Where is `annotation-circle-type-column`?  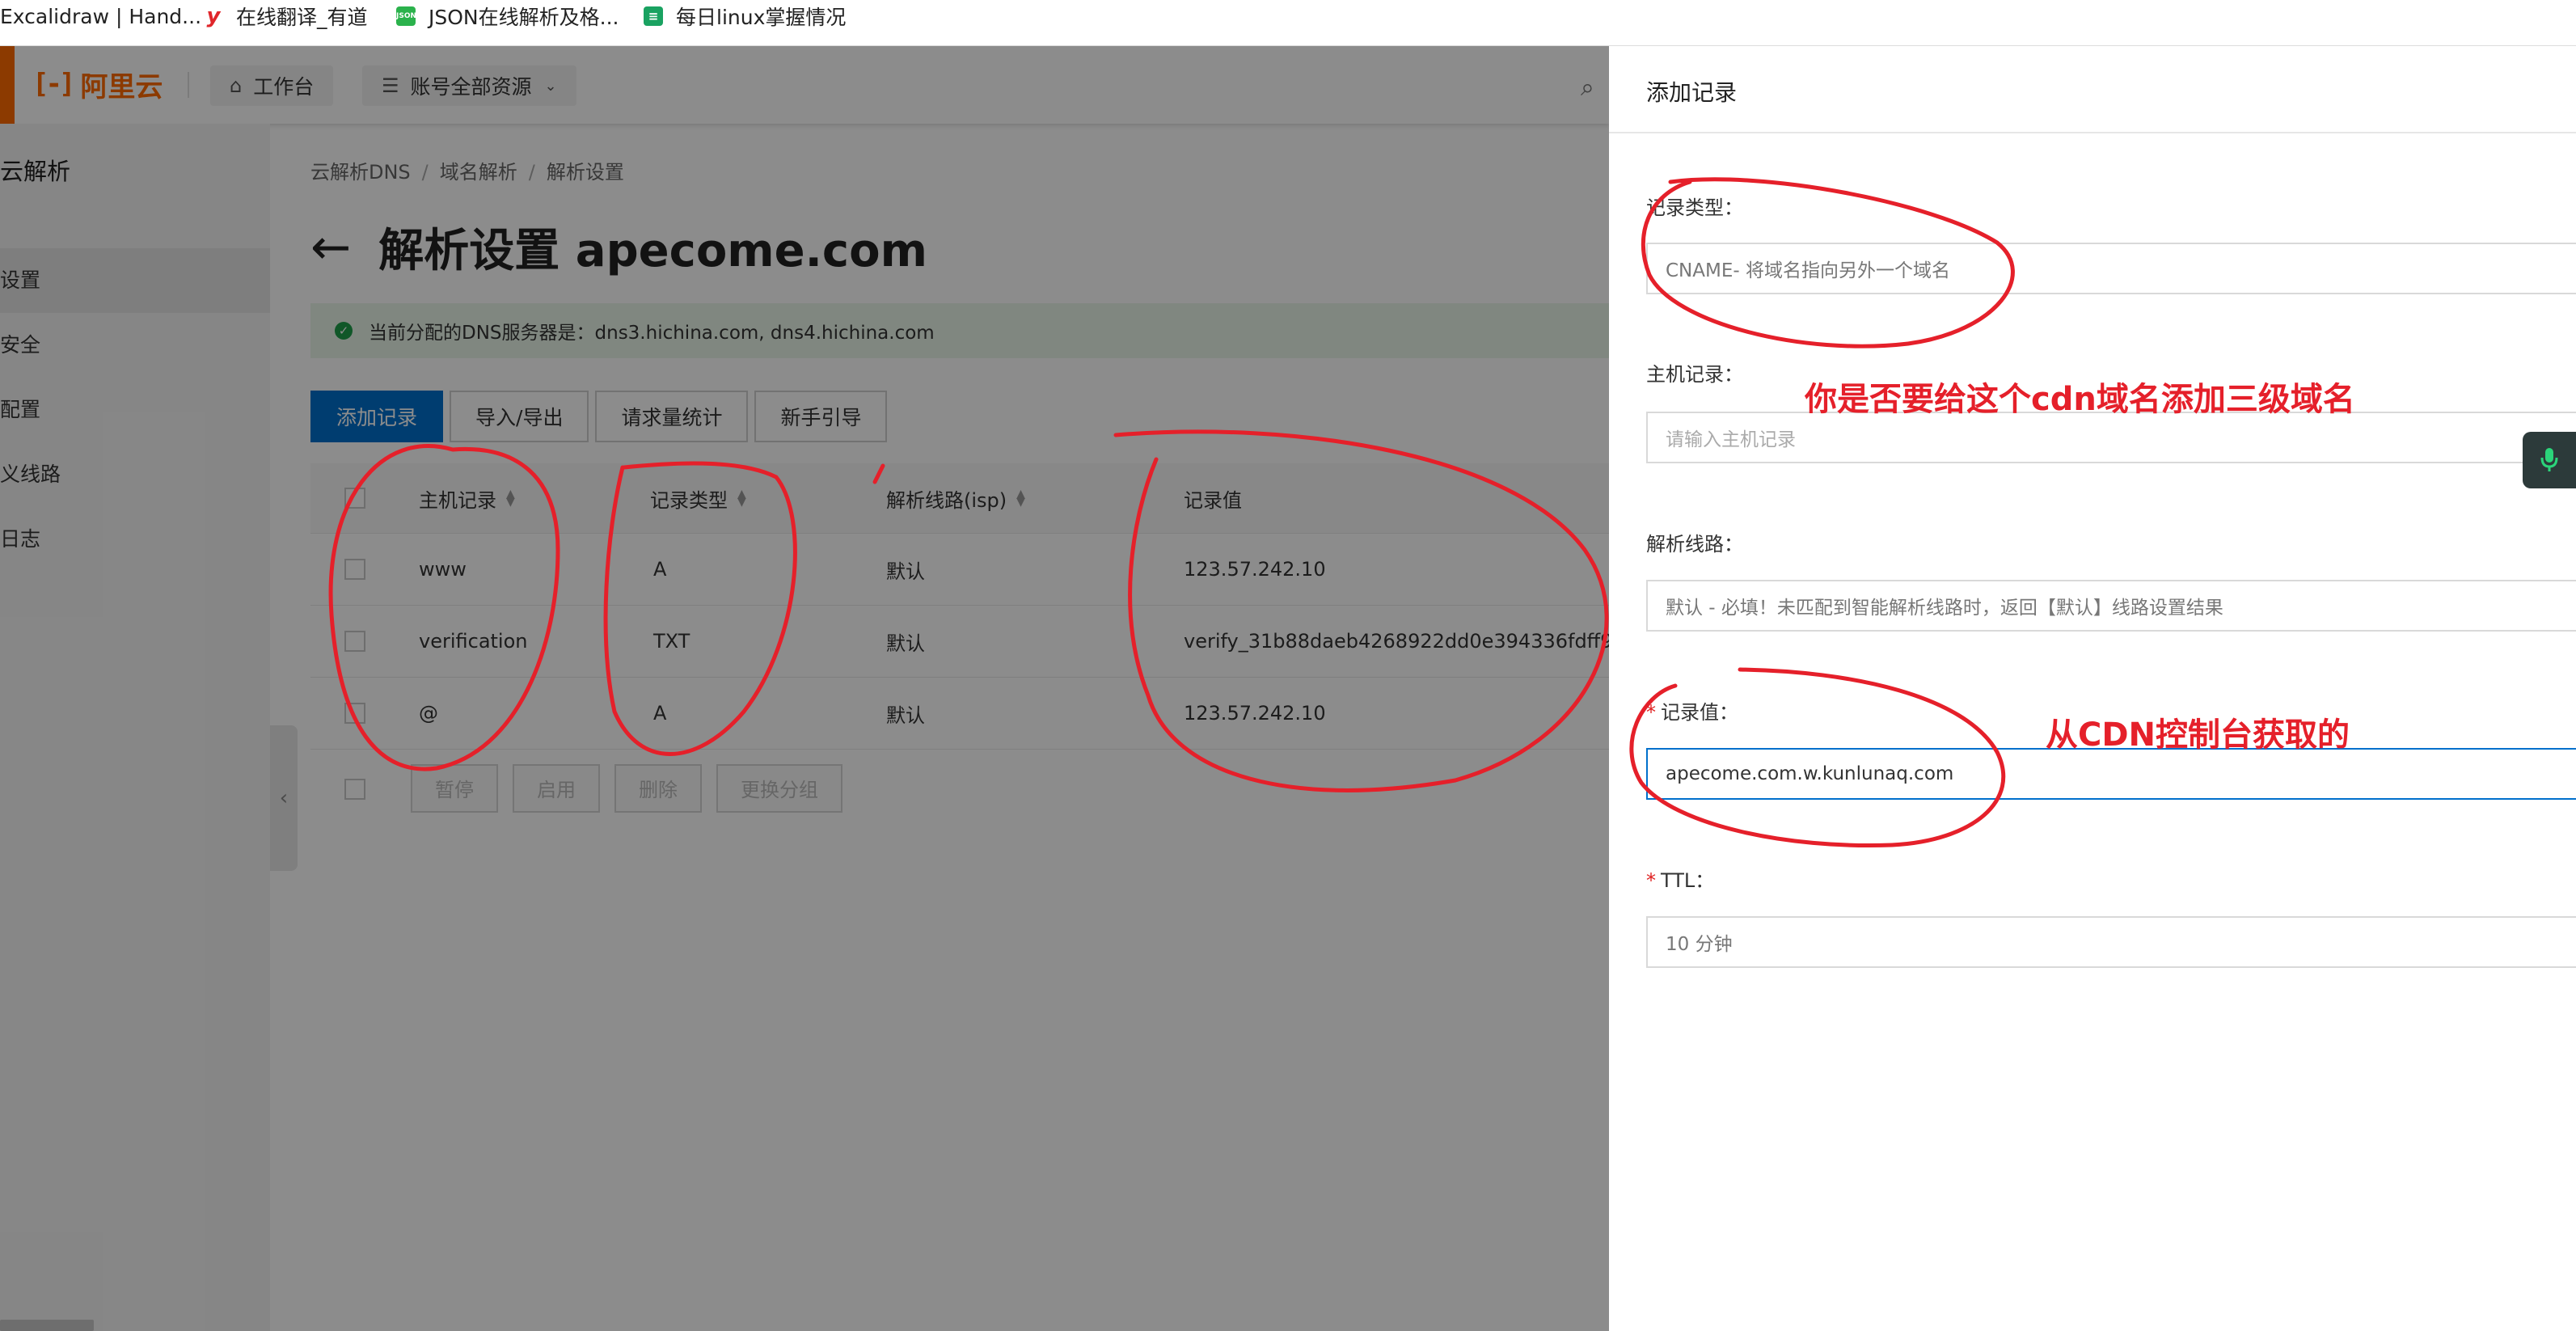
annotation-circle-type-column is located at coordinates (700, 608).